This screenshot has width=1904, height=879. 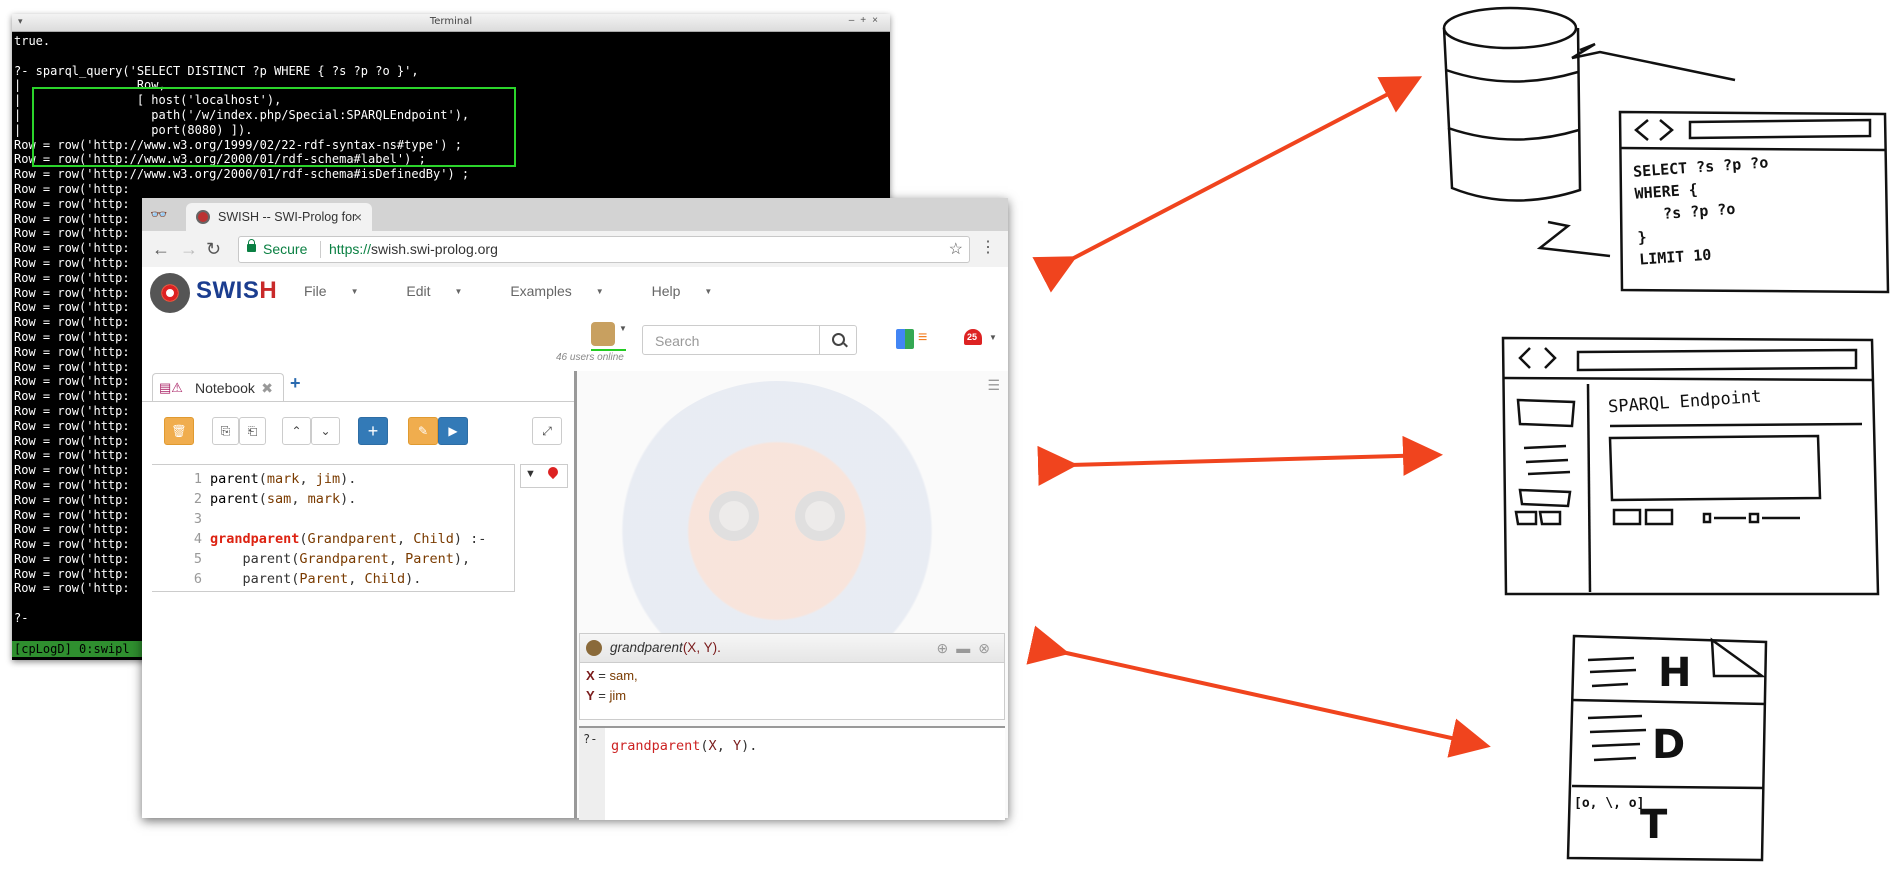 What do you see at coordinates (547, 431) in the screenshot?
I see `fullscreen-button: ⤢` at bounding box center [547, 431].